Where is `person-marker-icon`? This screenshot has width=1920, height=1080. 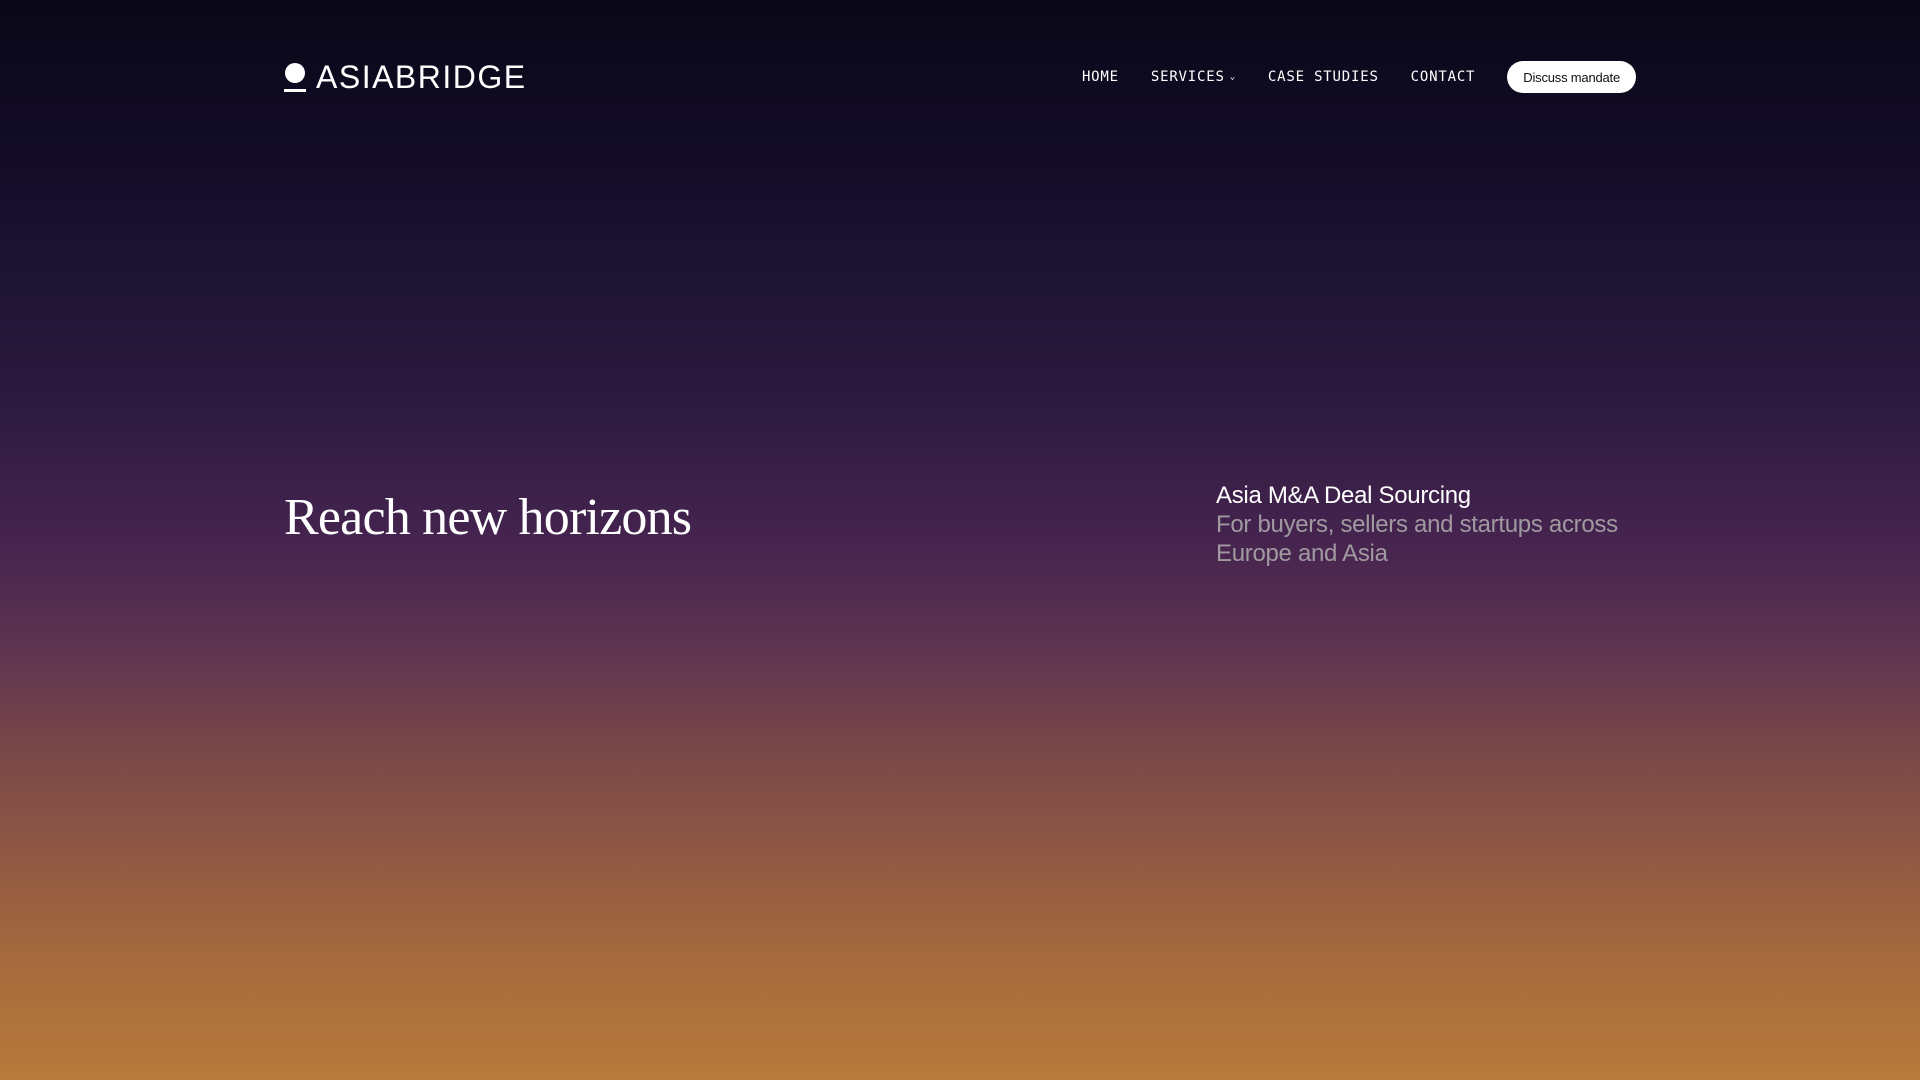 person-marker-icon is located at coordinates (295, 77).